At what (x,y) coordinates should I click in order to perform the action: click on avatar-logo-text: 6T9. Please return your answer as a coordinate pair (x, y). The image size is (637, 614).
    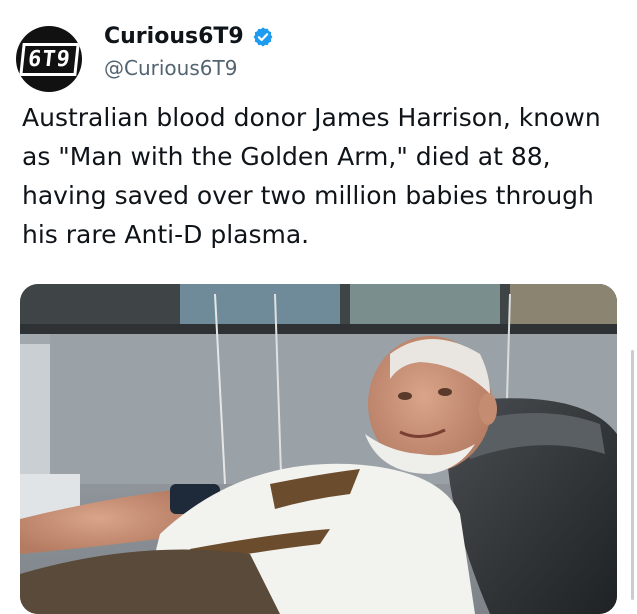
    Looking at the image, I should click on (49, 59).